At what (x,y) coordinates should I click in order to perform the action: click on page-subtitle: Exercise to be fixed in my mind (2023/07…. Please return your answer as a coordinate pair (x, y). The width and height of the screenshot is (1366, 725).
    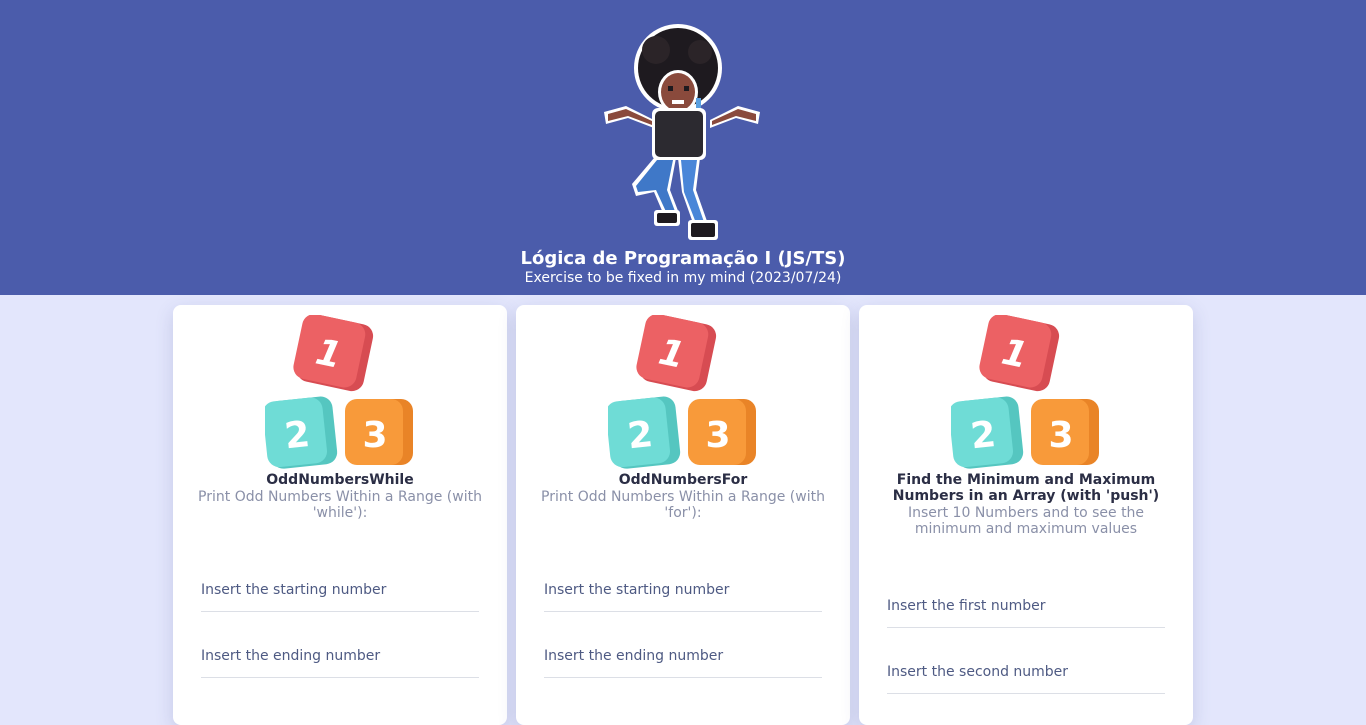
    Looking at the image, I should click on (683, 278).